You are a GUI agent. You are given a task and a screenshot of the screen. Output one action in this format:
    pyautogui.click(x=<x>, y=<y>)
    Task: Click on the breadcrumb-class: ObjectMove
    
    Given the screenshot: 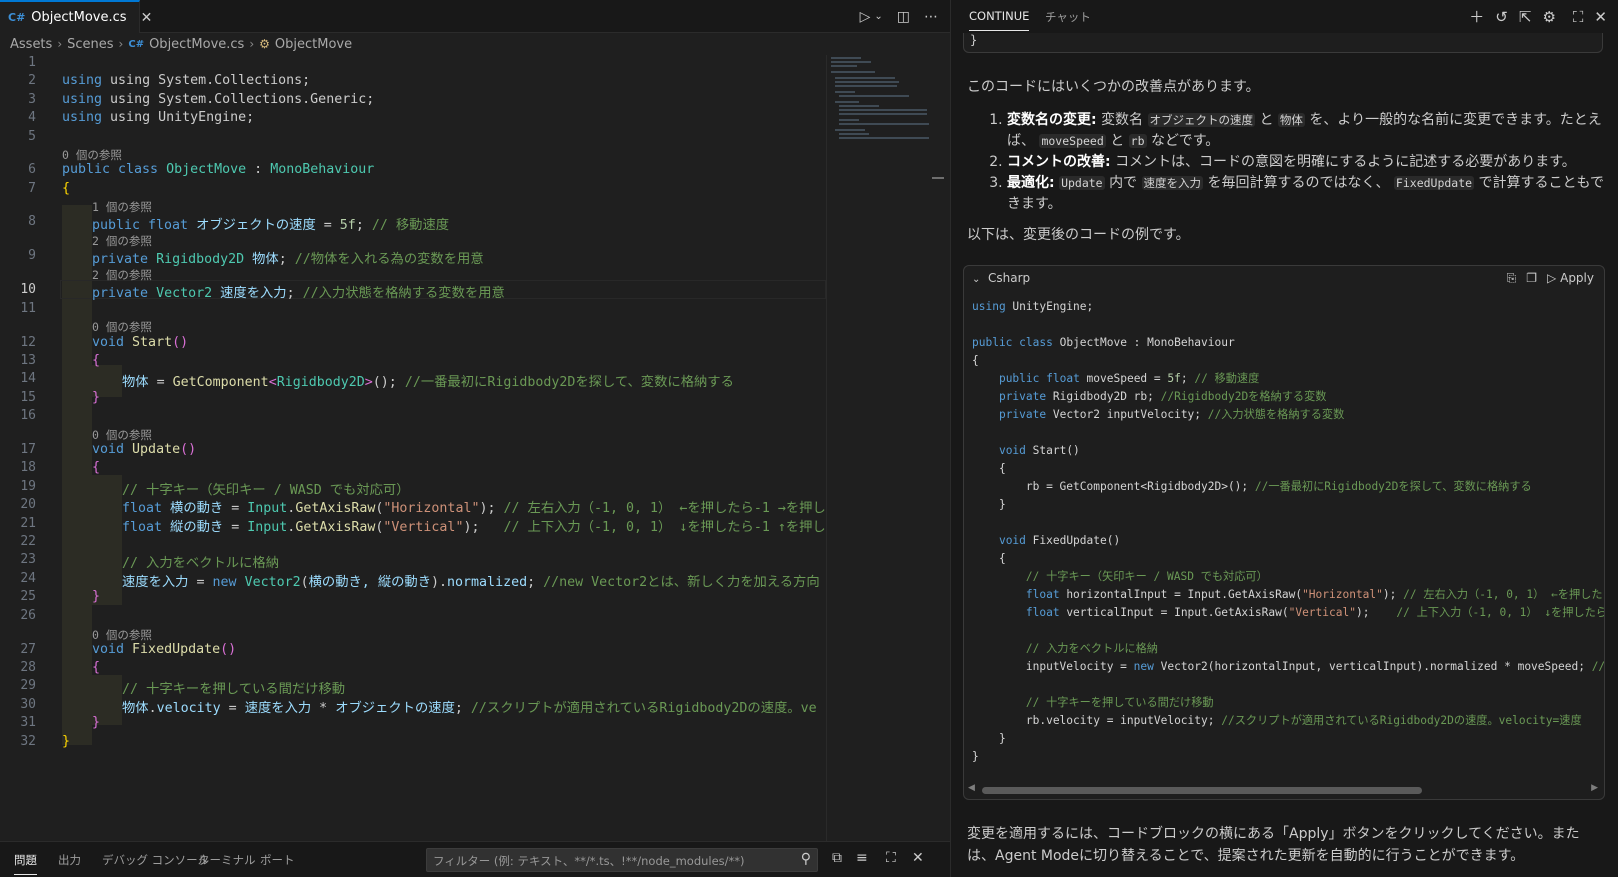 What is the action you would take?
    pyautogui.click(x=313, y=44)
    